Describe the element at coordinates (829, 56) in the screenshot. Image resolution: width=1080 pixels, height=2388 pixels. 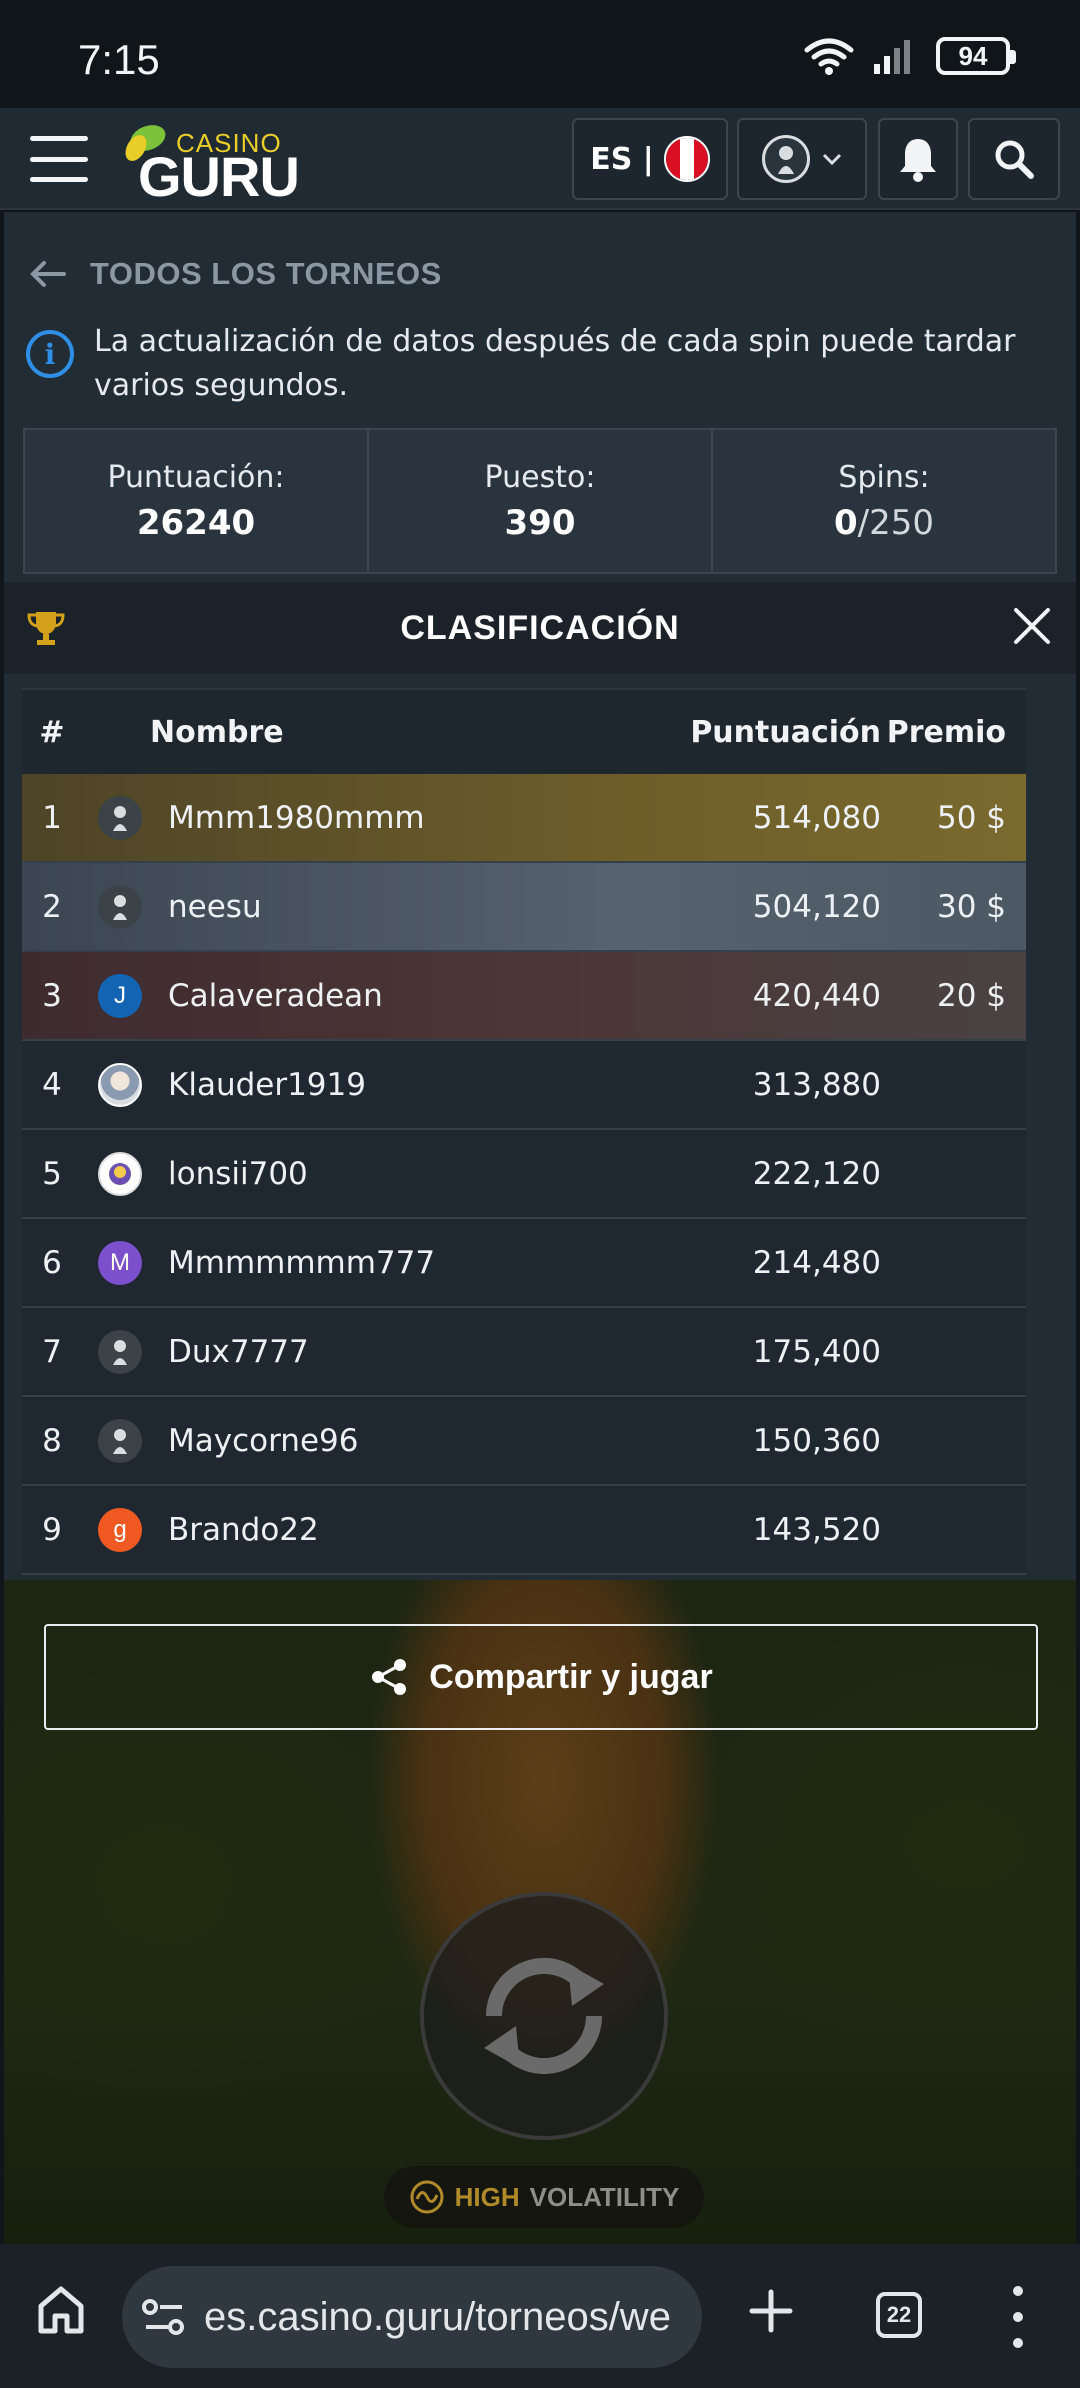
I see `wifi-icon` at that location.